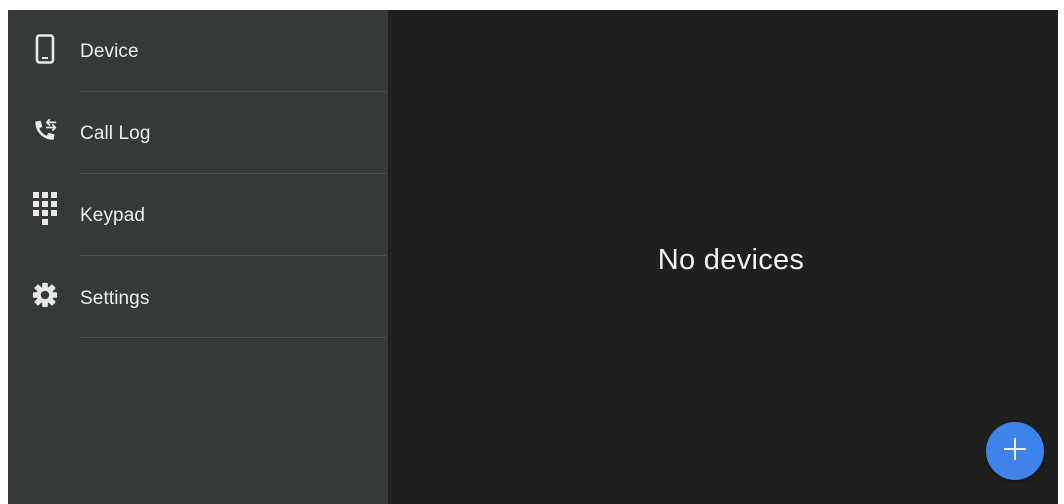 The height and width of the screenshot is (504, 1064). Describe the element at coordinates (198, 51) in the screenshot. I see `sidebar-item-device: Device` at that location.